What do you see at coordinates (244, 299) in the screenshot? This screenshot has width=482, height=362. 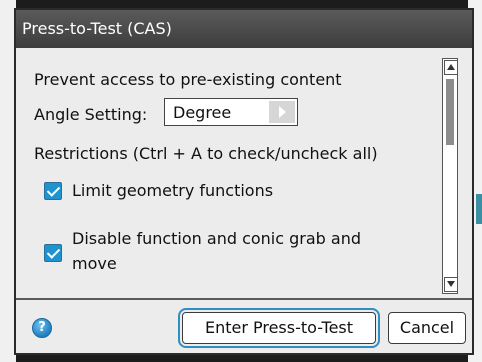 I see `footer-divider` at bounding box center [244, 299].